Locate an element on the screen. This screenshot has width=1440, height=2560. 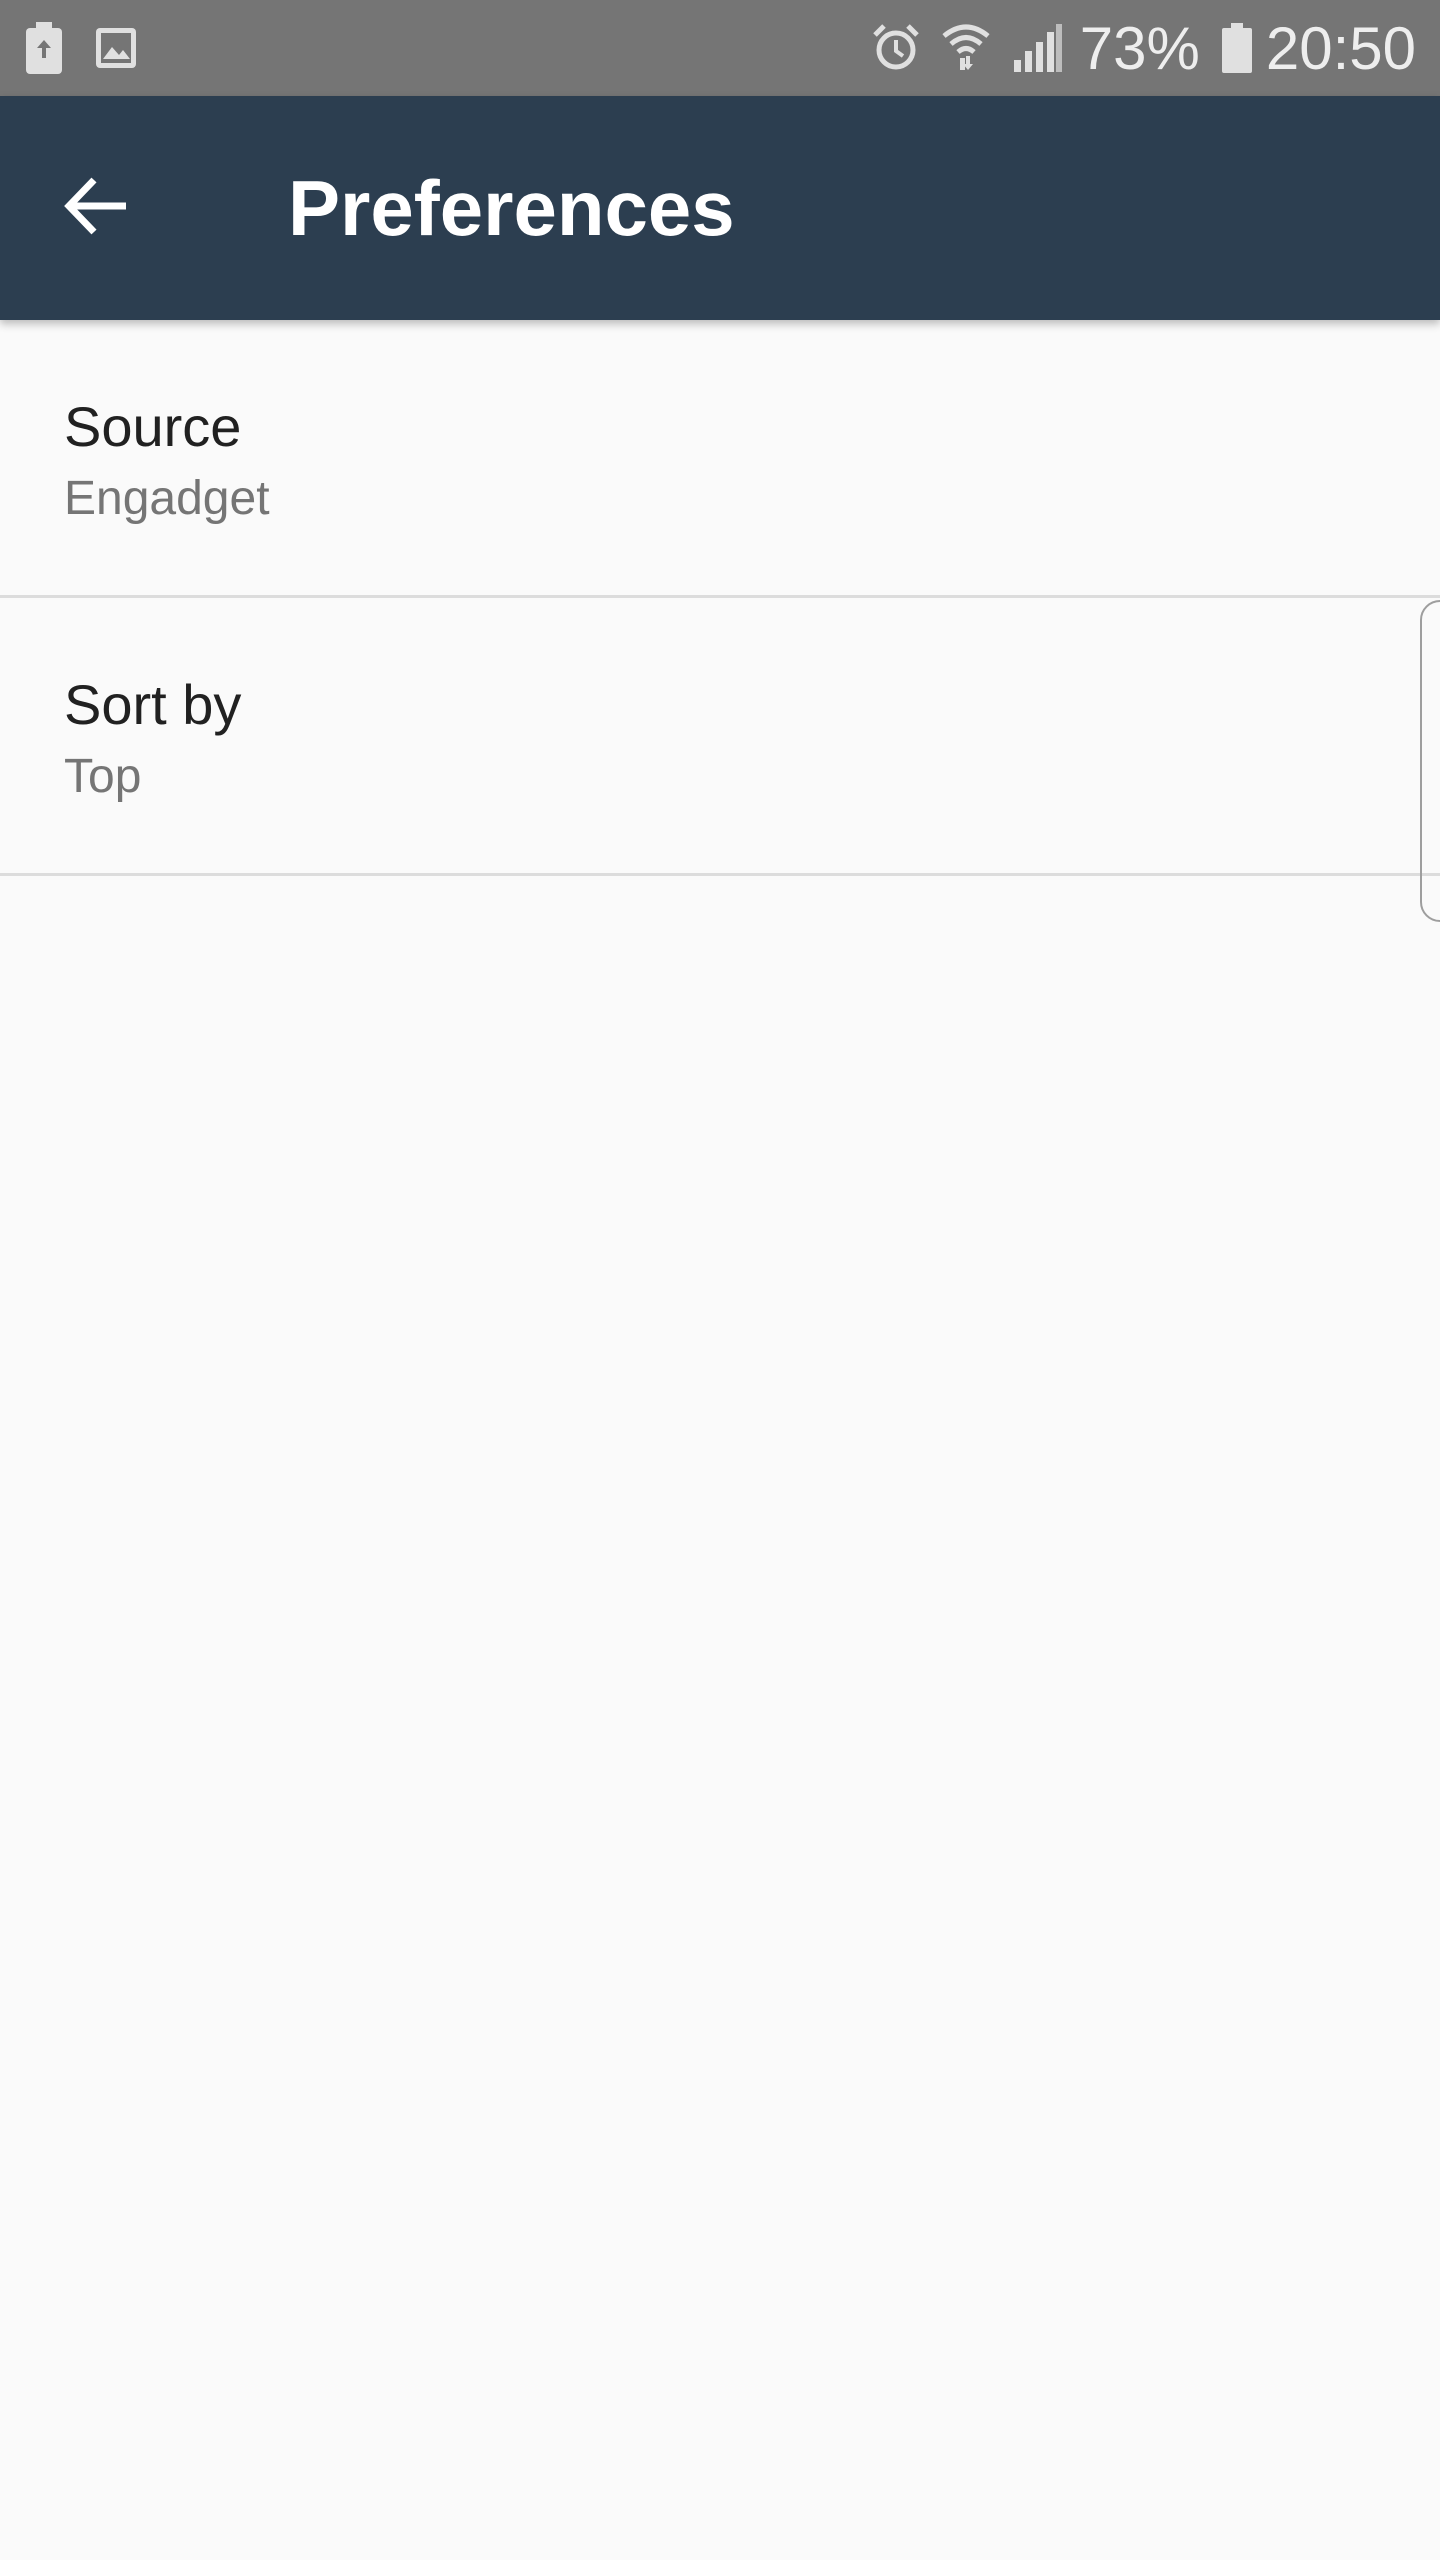
signal-icon is located at coordinates (1037, 48).